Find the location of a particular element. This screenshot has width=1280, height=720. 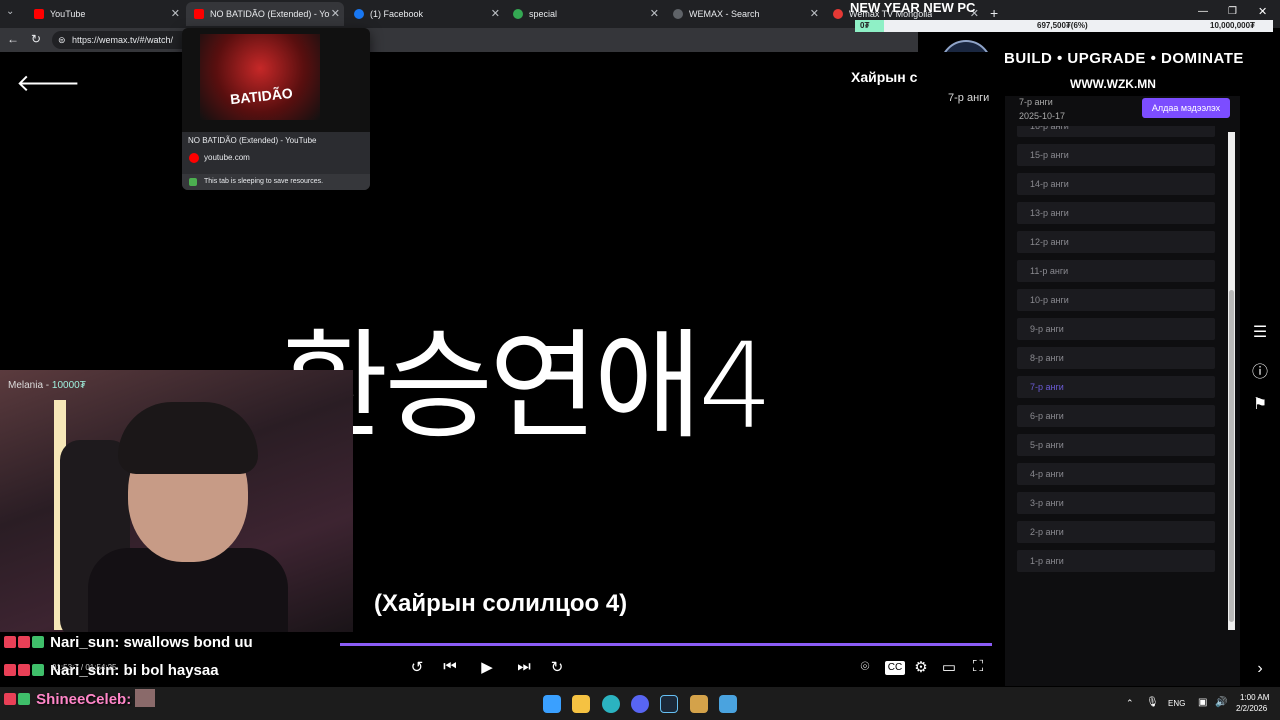

tab-youtube: YouTube ✕ is located at coordinates (105, 14).